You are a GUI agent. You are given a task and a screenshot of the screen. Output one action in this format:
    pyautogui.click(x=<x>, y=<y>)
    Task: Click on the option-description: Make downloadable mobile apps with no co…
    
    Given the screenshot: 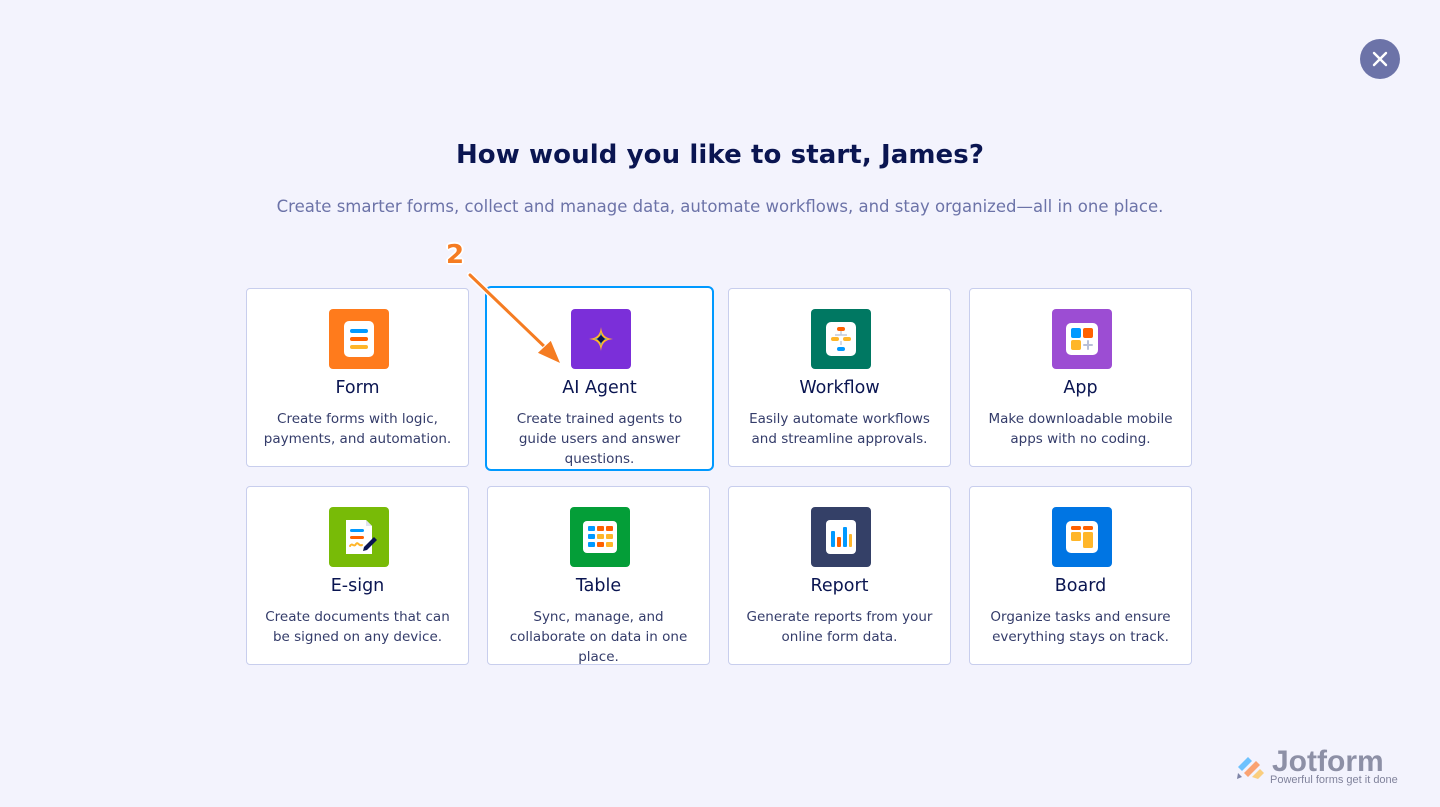 What is the action you would take?
    pyautogui.click(x=1080, y=429)
    